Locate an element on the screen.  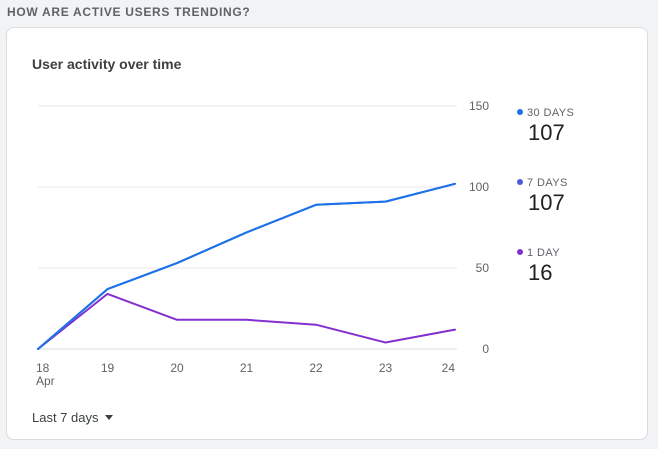
date-range-dropdown: Last 7 days is located at coordinates (72, 418).